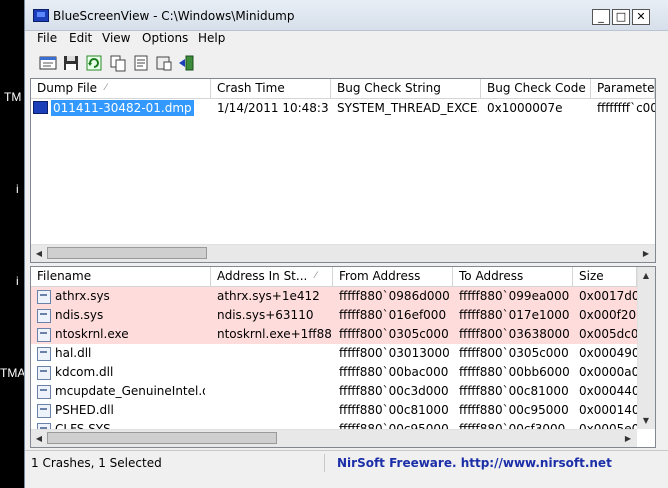 The image size is (668, 488). Describe the element at coordinates (641, 17) in the screenshot. I see `close-button: ✕` at that location.